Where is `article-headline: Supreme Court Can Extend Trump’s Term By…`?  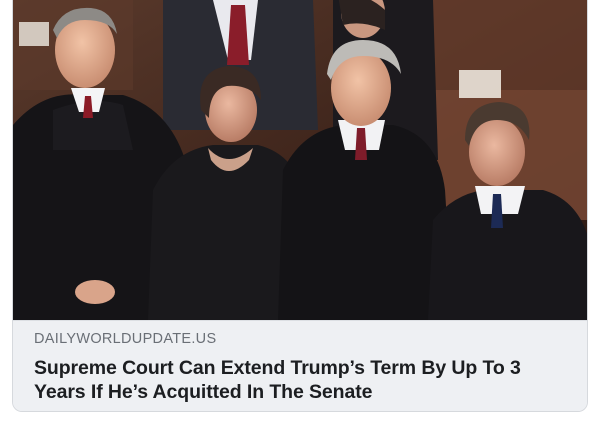
article-headline: Supreme Court Can Extend Trump’s Term By… is located at coordinates (303, 380).